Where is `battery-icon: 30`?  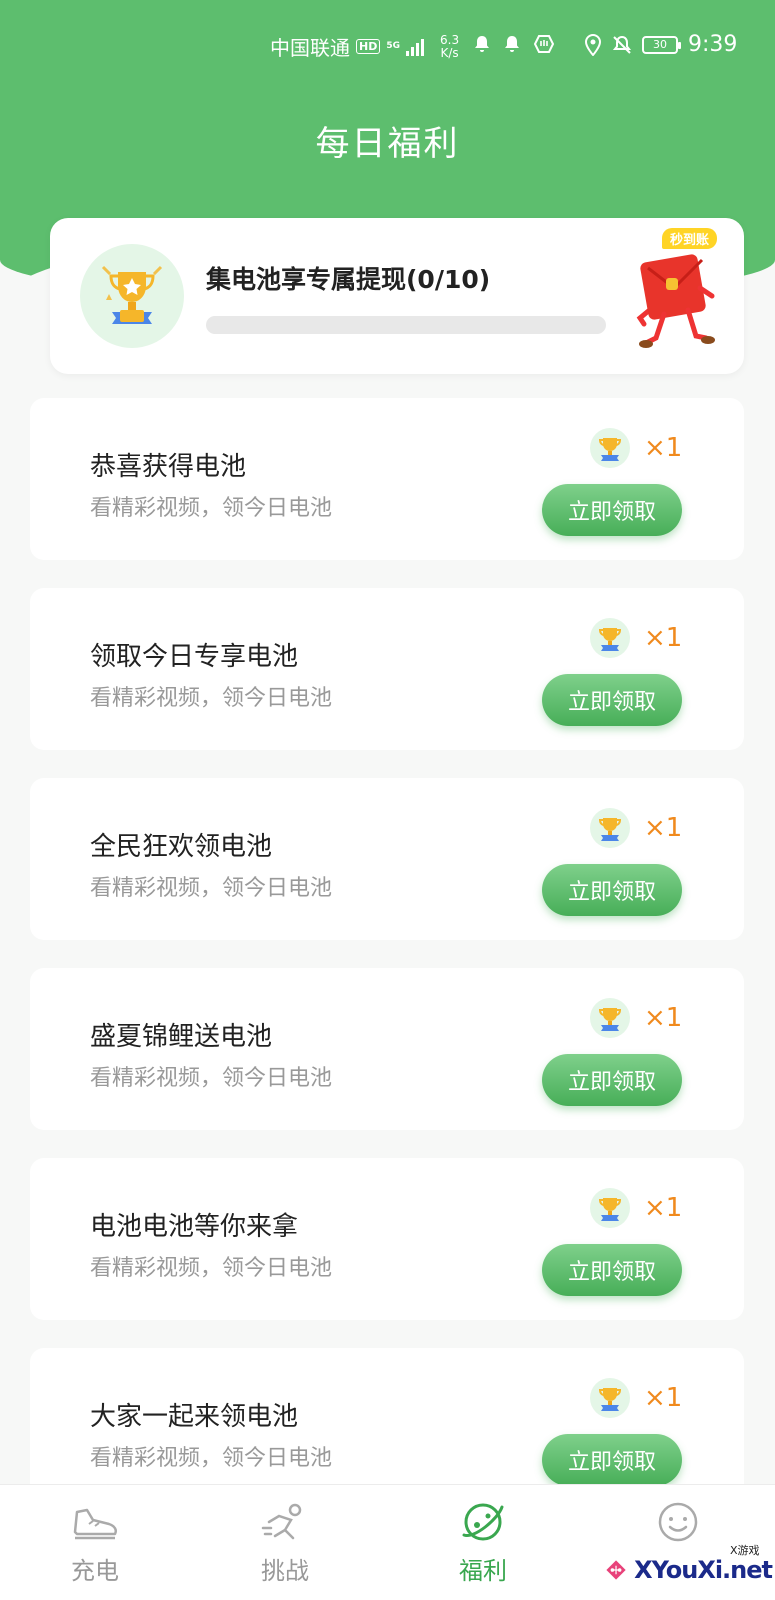 battery-icon: 30 is located at coordinates (661, 44).